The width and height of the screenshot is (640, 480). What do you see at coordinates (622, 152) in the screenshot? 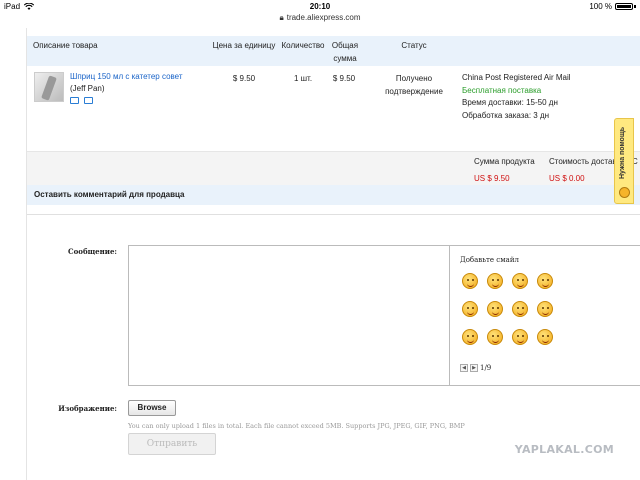
I see `help-tab-label: Нужна помощь` at bounding box center [622, 152].